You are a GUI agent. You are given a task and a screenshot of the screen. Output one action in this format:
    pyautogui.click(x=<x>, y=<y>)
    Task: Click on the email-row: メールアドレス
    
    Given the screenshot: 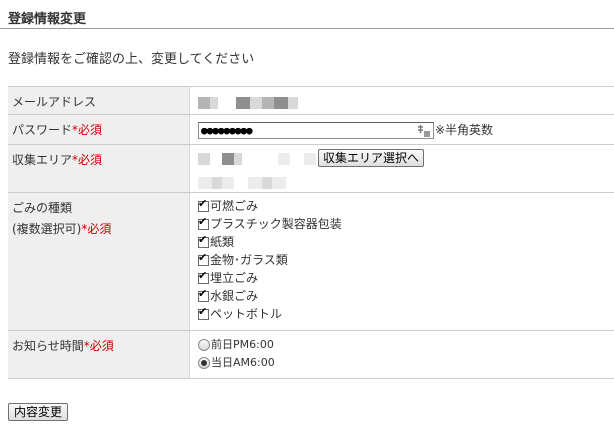 What is the action you would take?
    pyautogui.click(x=311, y=100)
    